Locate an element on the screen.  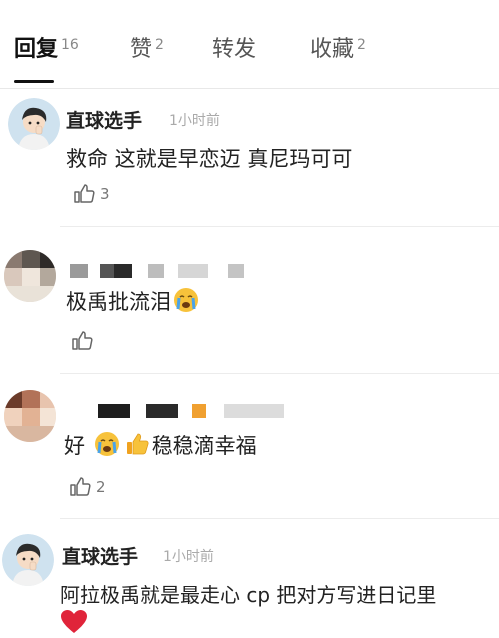
tab-label: 转发 is located at coordinates (234, 49).